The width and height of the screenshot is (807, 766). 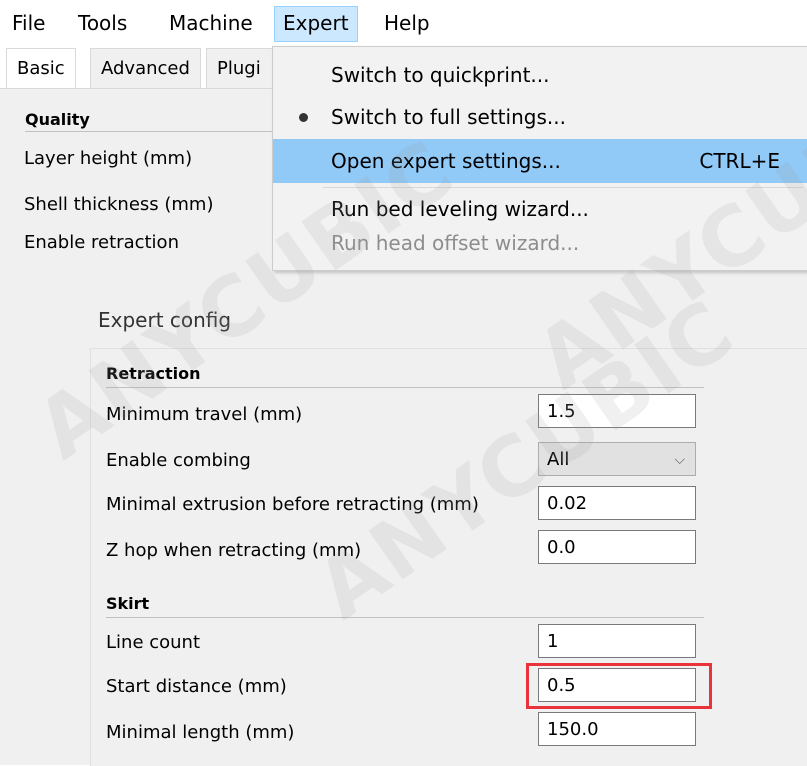 I want to click on tab-basic: Basic, so click(x=41, y=68).